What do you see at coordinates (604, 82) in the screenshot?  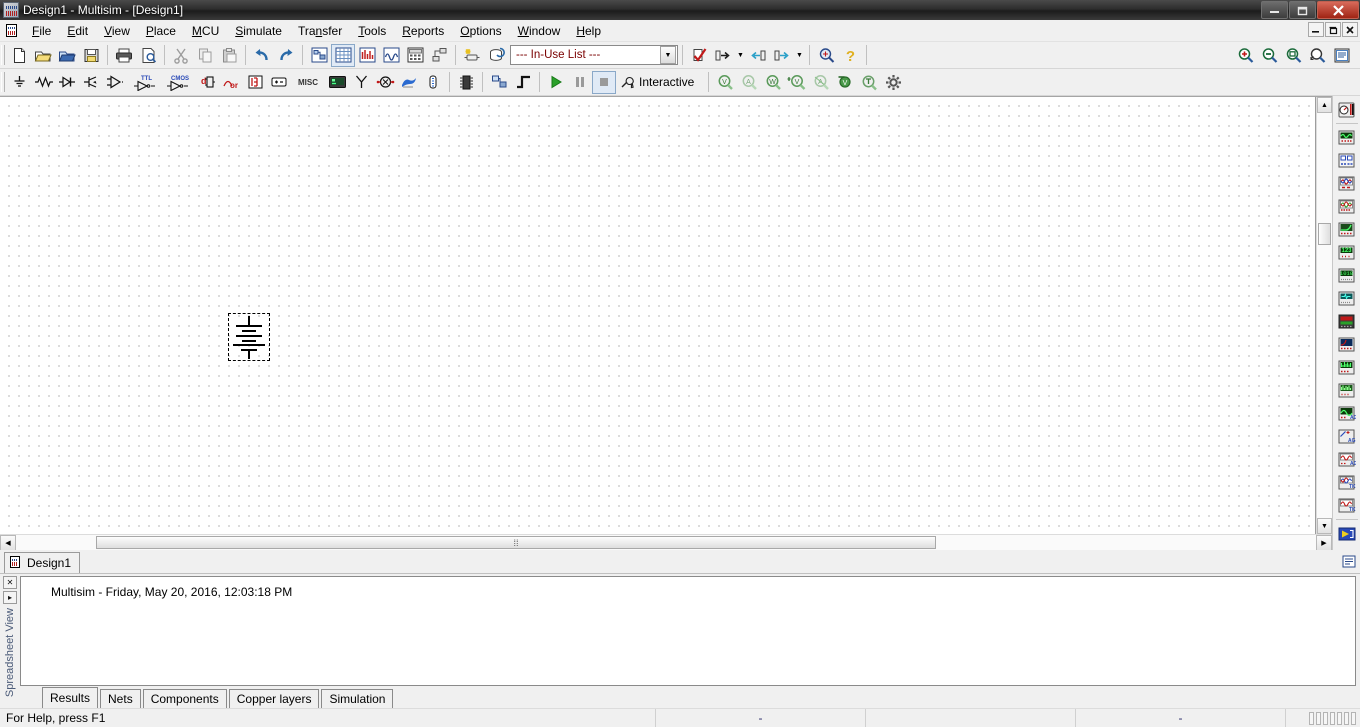 I see `stop-simulation-button` at bounding box center [604, 82].